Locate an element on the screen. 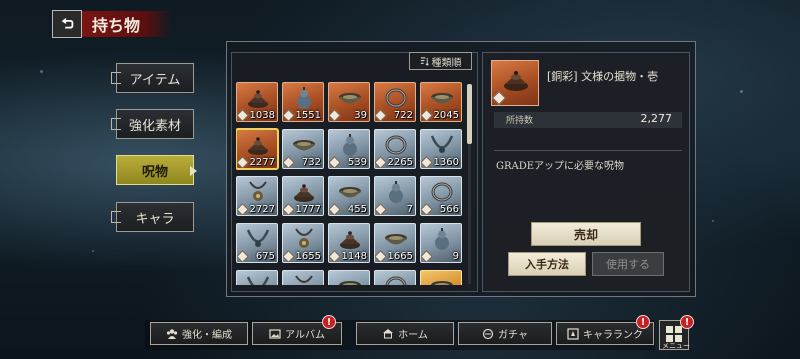 The width and height of the screenshot is (800, 359). inventory-slot: 7 is located at coordinates (395, 196).